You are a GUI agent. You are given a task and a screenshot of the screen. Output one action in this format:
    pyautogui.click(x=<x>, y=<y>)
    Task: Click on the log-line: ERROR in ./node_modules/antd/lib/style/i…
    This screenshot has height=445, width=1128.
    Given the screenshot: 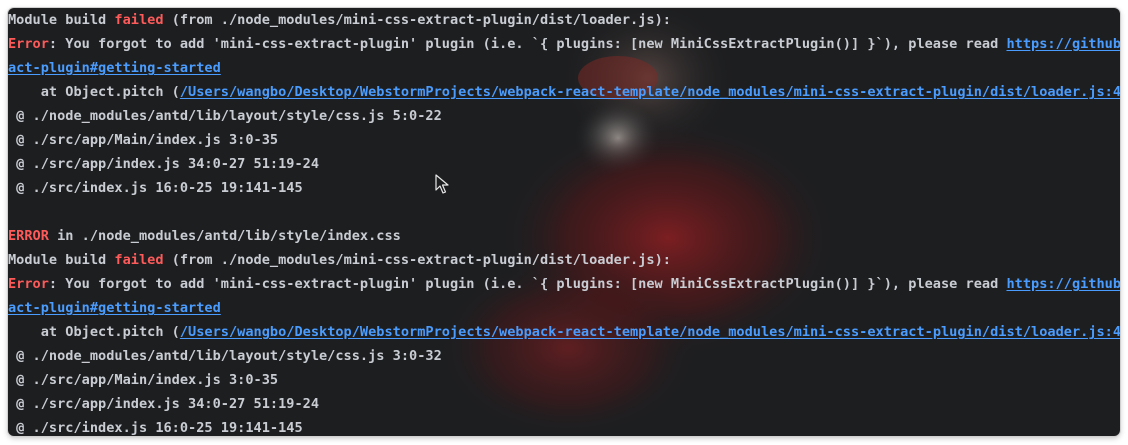 What is the action you would take?
    pyautogui.click(x=564, y=236)
    